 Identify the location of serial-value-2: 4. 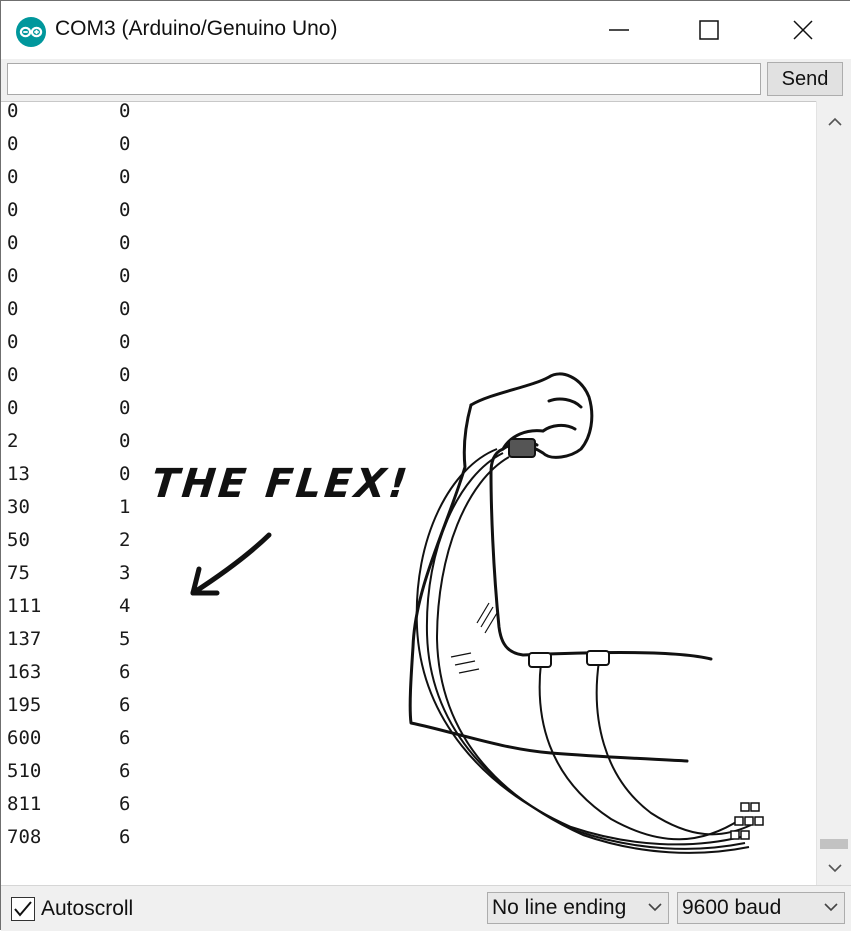
(125, 606).